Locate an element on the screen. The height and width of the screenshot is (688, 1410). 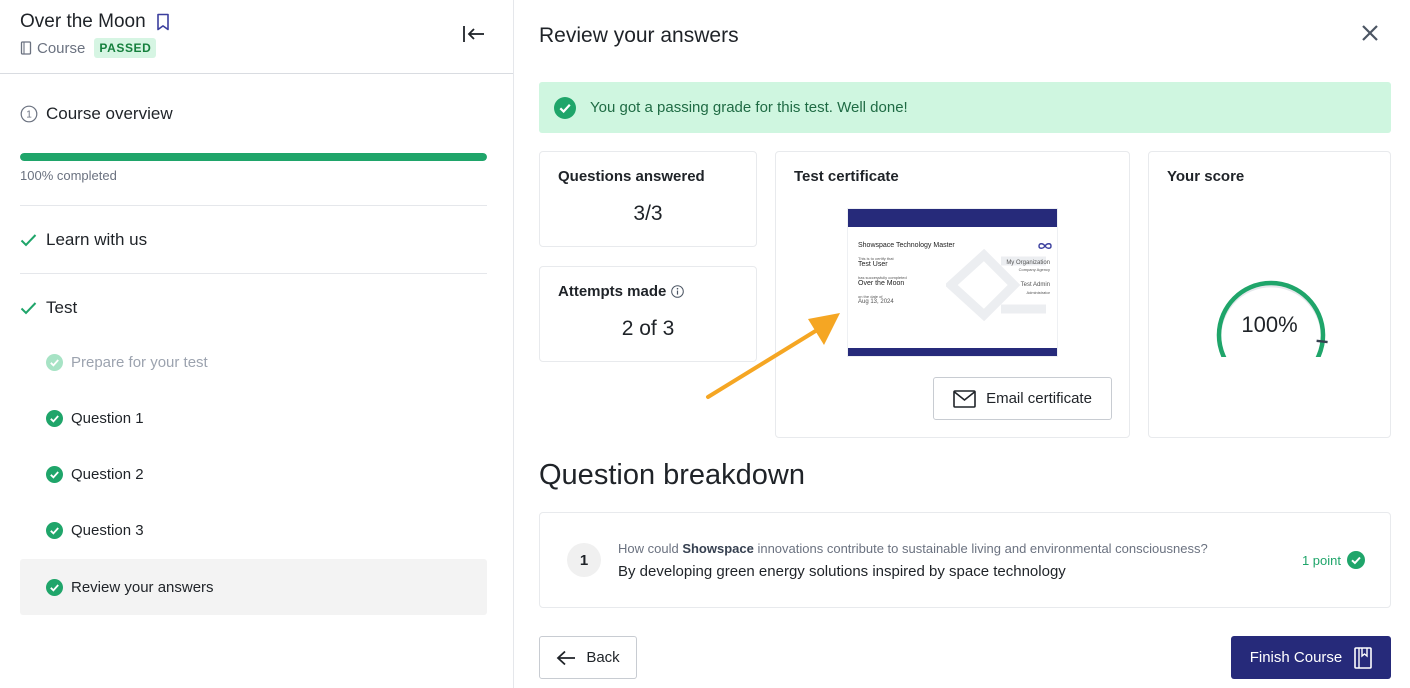
question-breakdown-title: Question breakdown is located at coordinates (672, 475).